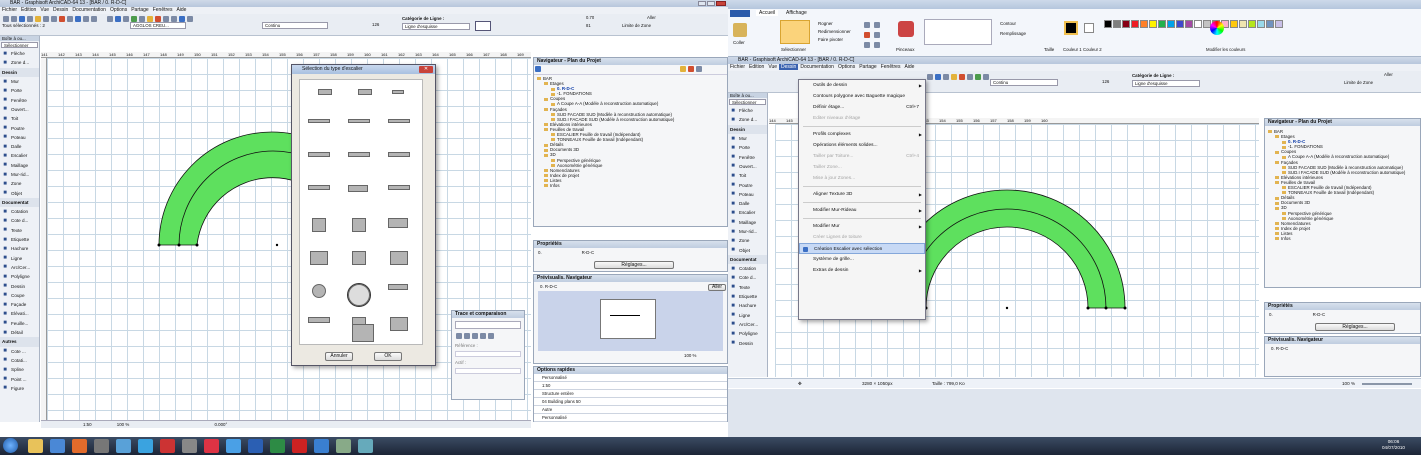 The width and height of the screenshot is (1421, 455). I want to click on paint-menu-button, so click(740, 13).